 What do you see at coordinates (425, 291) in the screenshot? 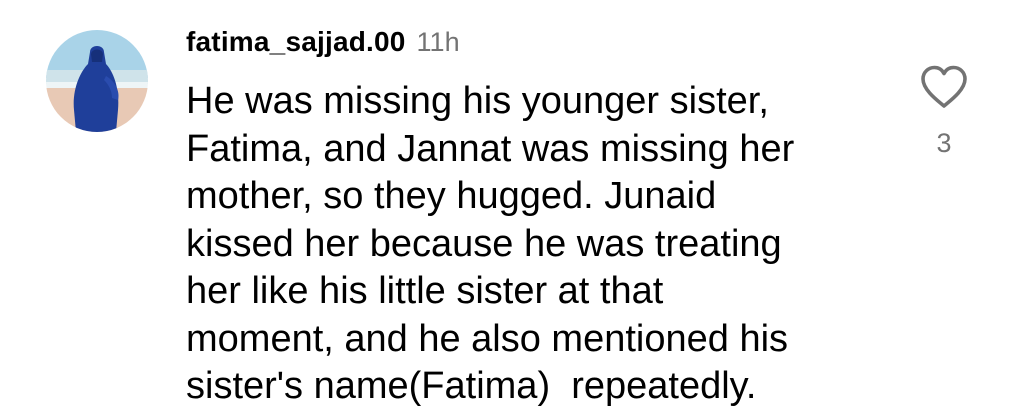
I see `comment-line: her like his little sister at that` at bounding box center [425, 291].